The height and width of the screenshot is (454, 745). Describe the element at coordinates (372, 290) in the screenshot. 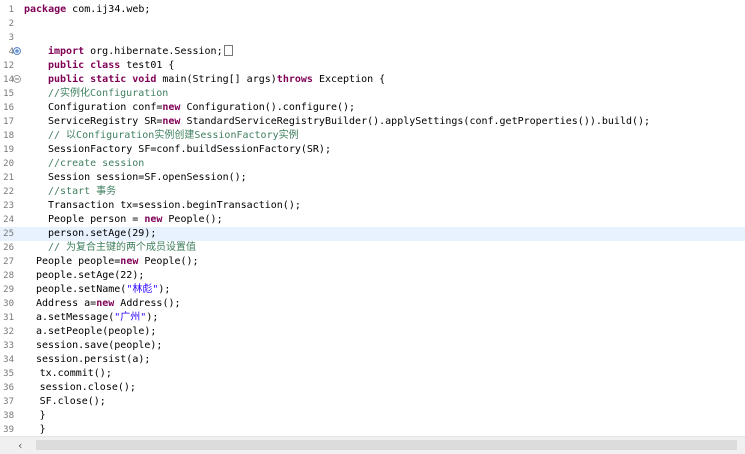

I see `code-line: 29 people.setName("林彪");` at that location.